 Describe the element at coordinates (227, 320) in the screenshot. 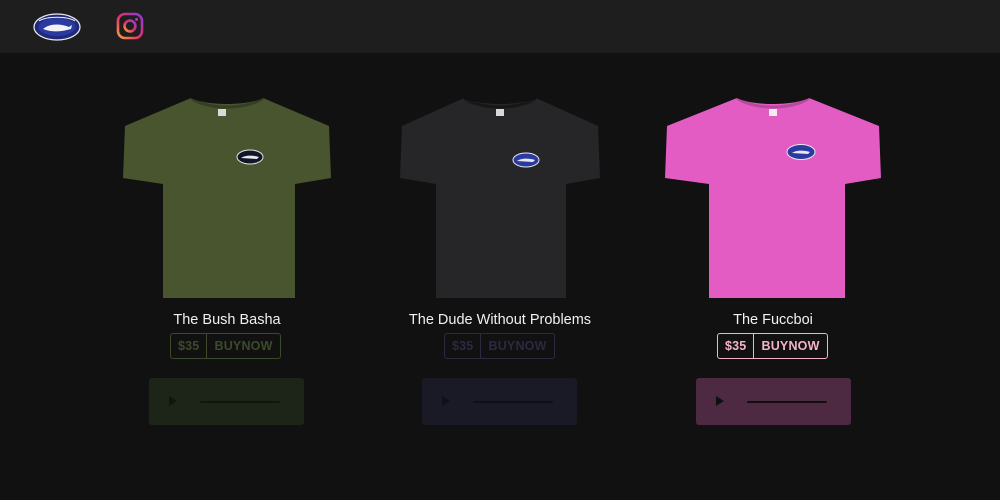

I see `product-name: The Bush Basha` at that location.